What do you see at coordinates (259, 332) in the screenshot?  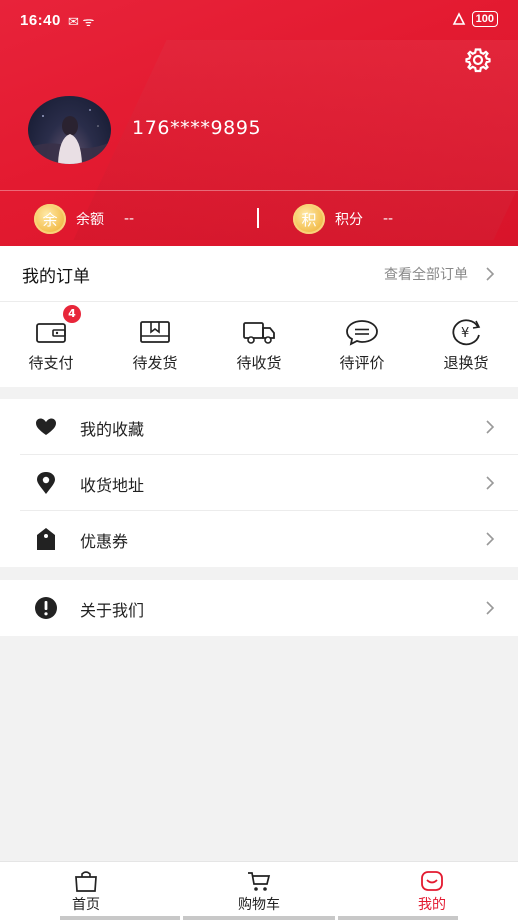 I see `truck-icon` at bounding box center [259, 332].